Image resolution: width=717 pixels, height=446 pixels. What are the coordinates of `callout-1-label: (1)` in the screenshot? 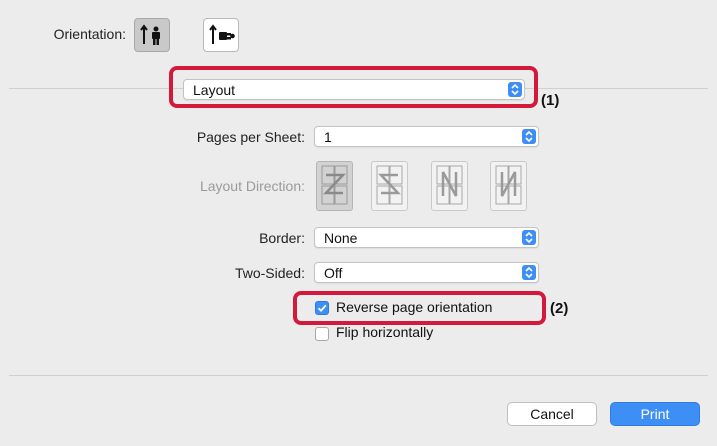 It's located at (550, 100).